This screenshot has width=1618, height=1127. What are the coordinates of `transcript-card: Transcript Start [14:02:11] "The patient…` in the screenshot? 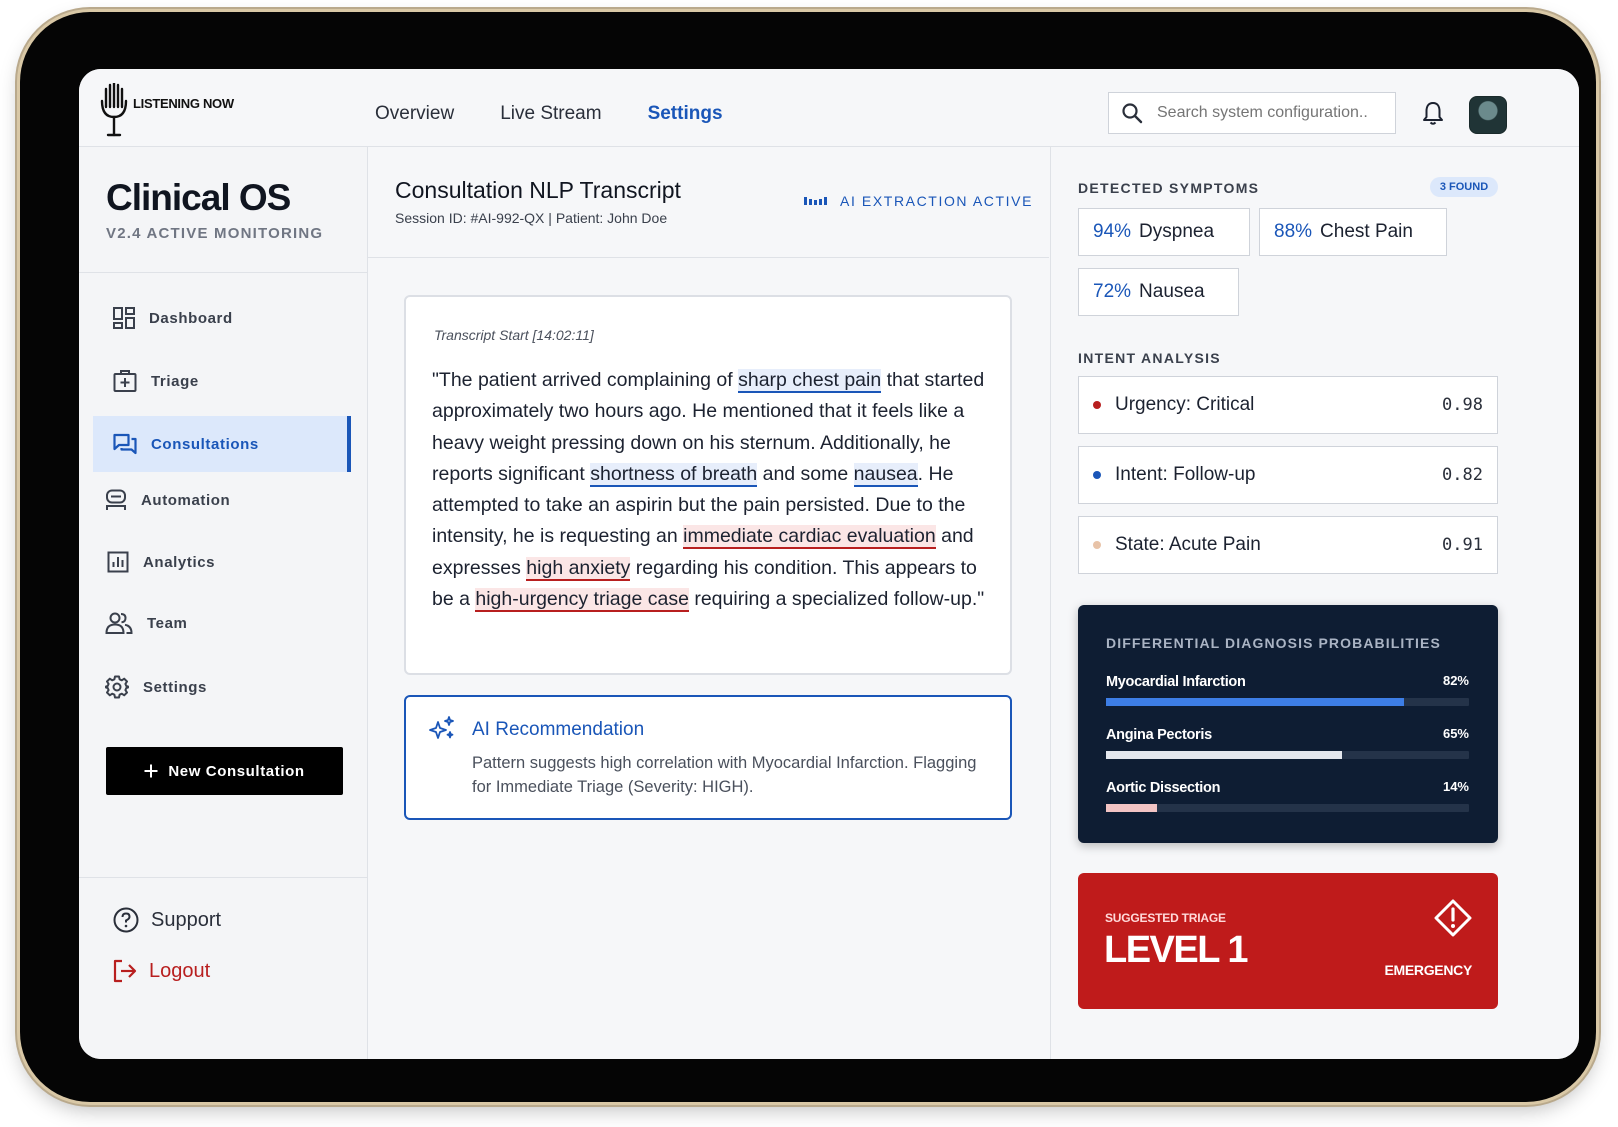 It's located at (708, 485).